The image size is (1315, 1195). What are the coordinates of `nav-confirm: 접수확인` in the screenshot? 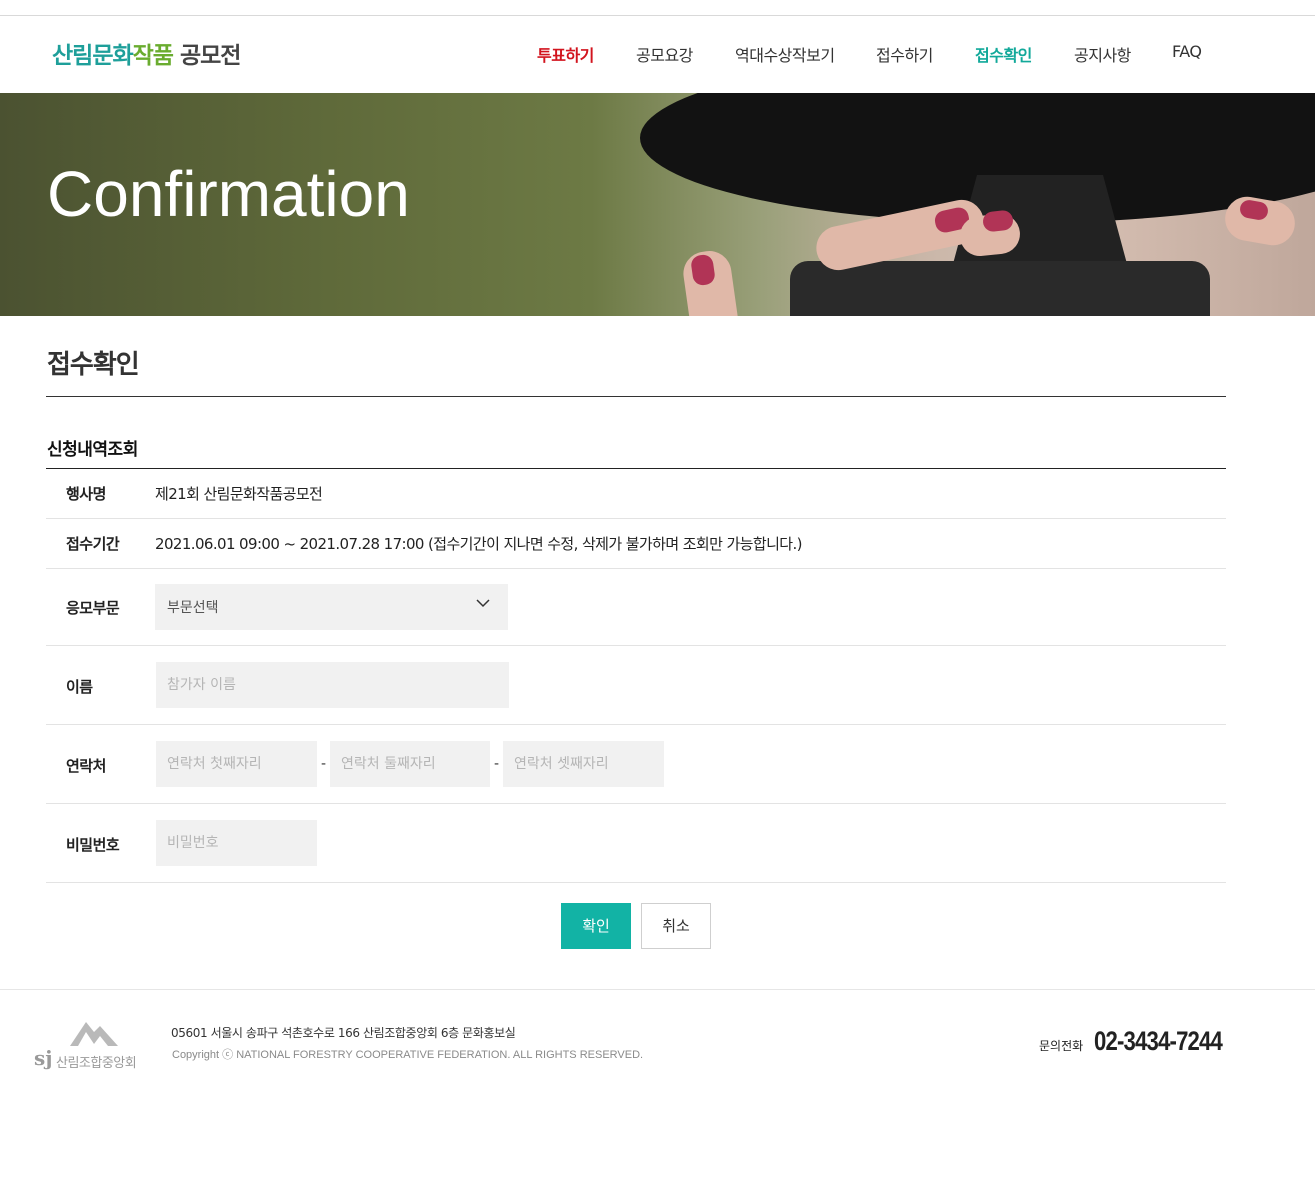 It's located at (1003, 54).